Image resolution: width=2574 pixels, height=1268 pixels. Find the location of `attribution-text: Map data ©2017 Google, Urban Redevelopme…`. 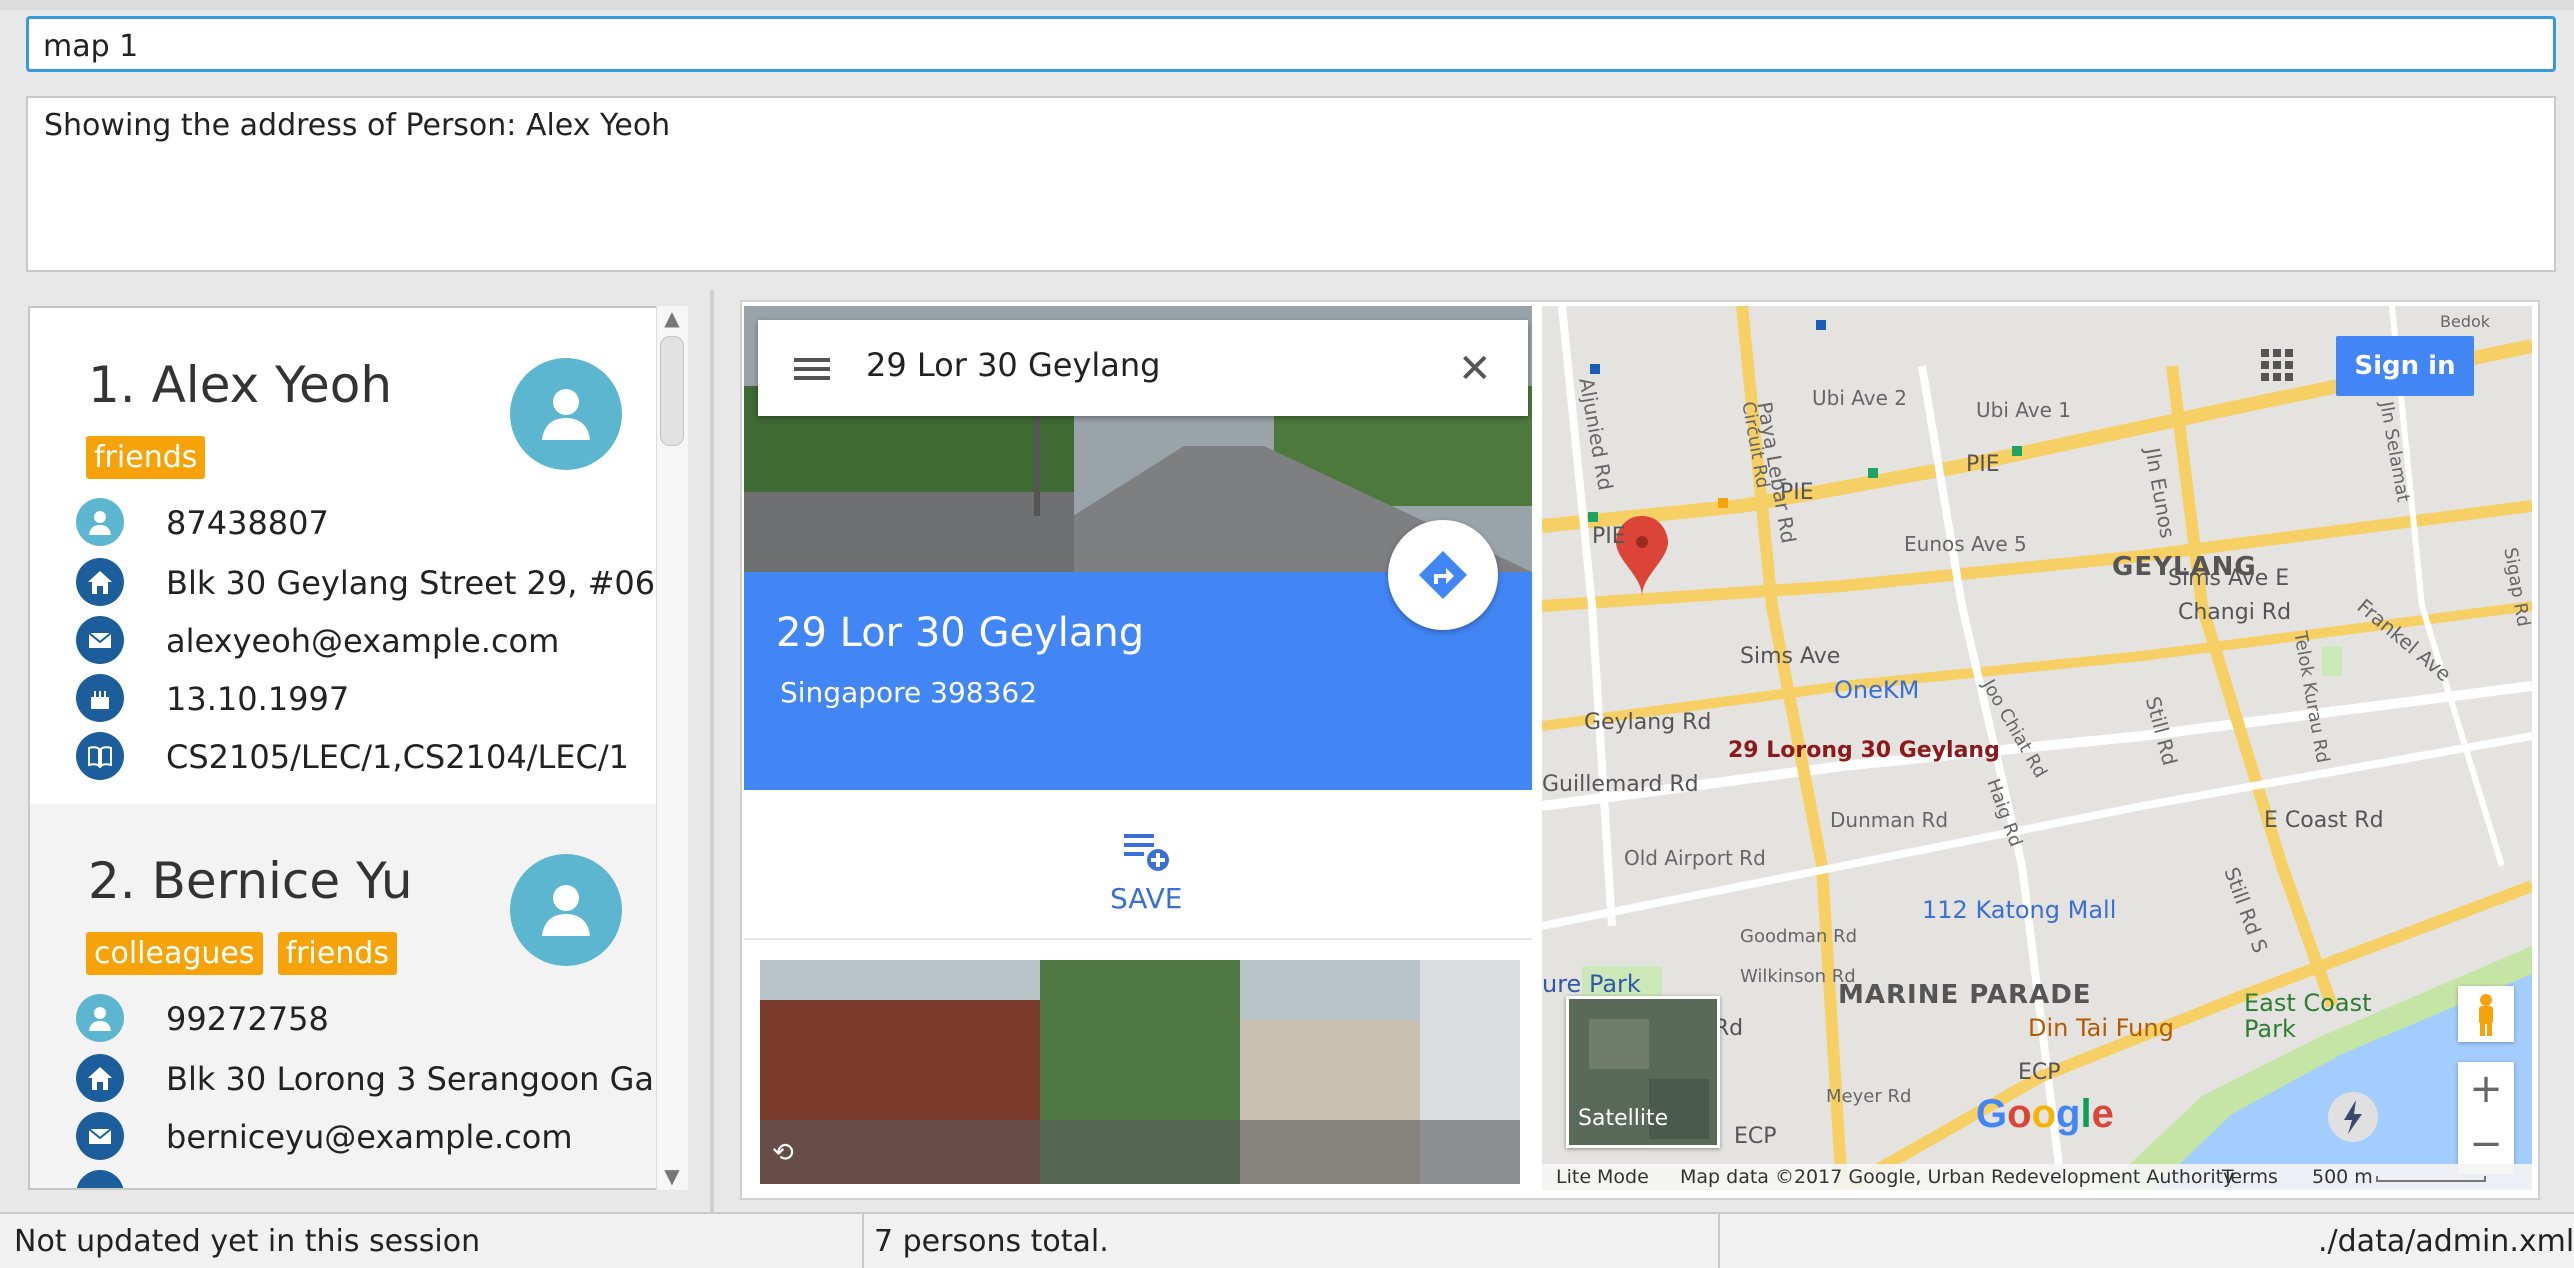

attribution-text: Map data ©2017 Google, Urban Redevelopme… is located at coordinates (1957, 1177).